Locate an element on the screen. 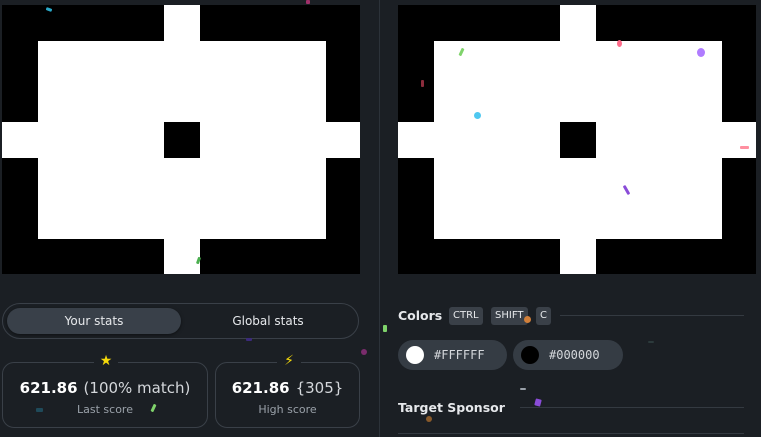 This screenshot has width=761, height=437. shortcut-key-shift: SHIFT is located at coordinates (509, 316).